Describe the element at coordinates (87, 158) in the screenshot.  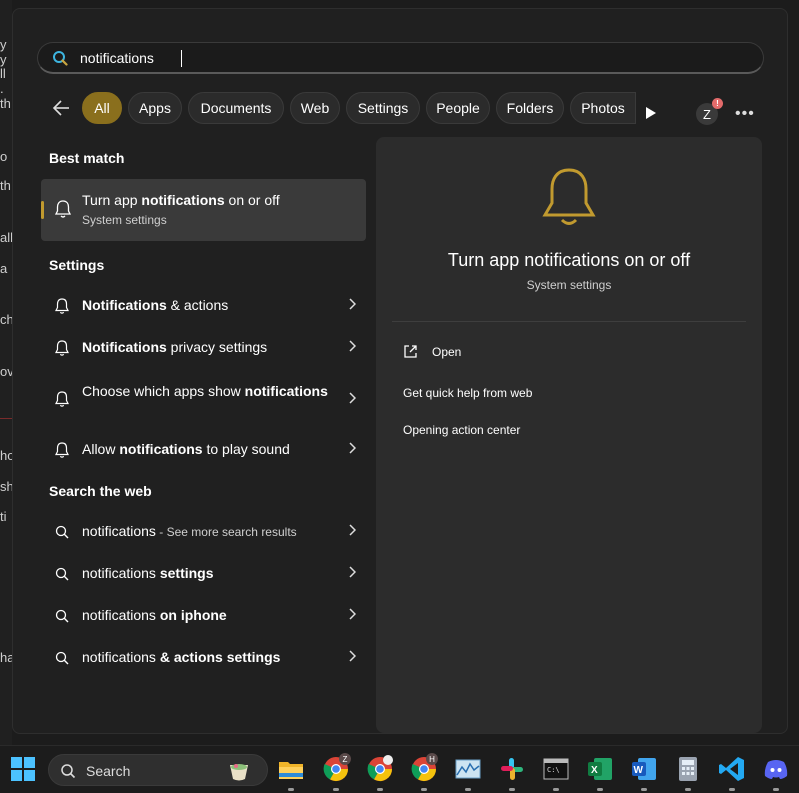
I see `best-match-heading: Best match` at that location.